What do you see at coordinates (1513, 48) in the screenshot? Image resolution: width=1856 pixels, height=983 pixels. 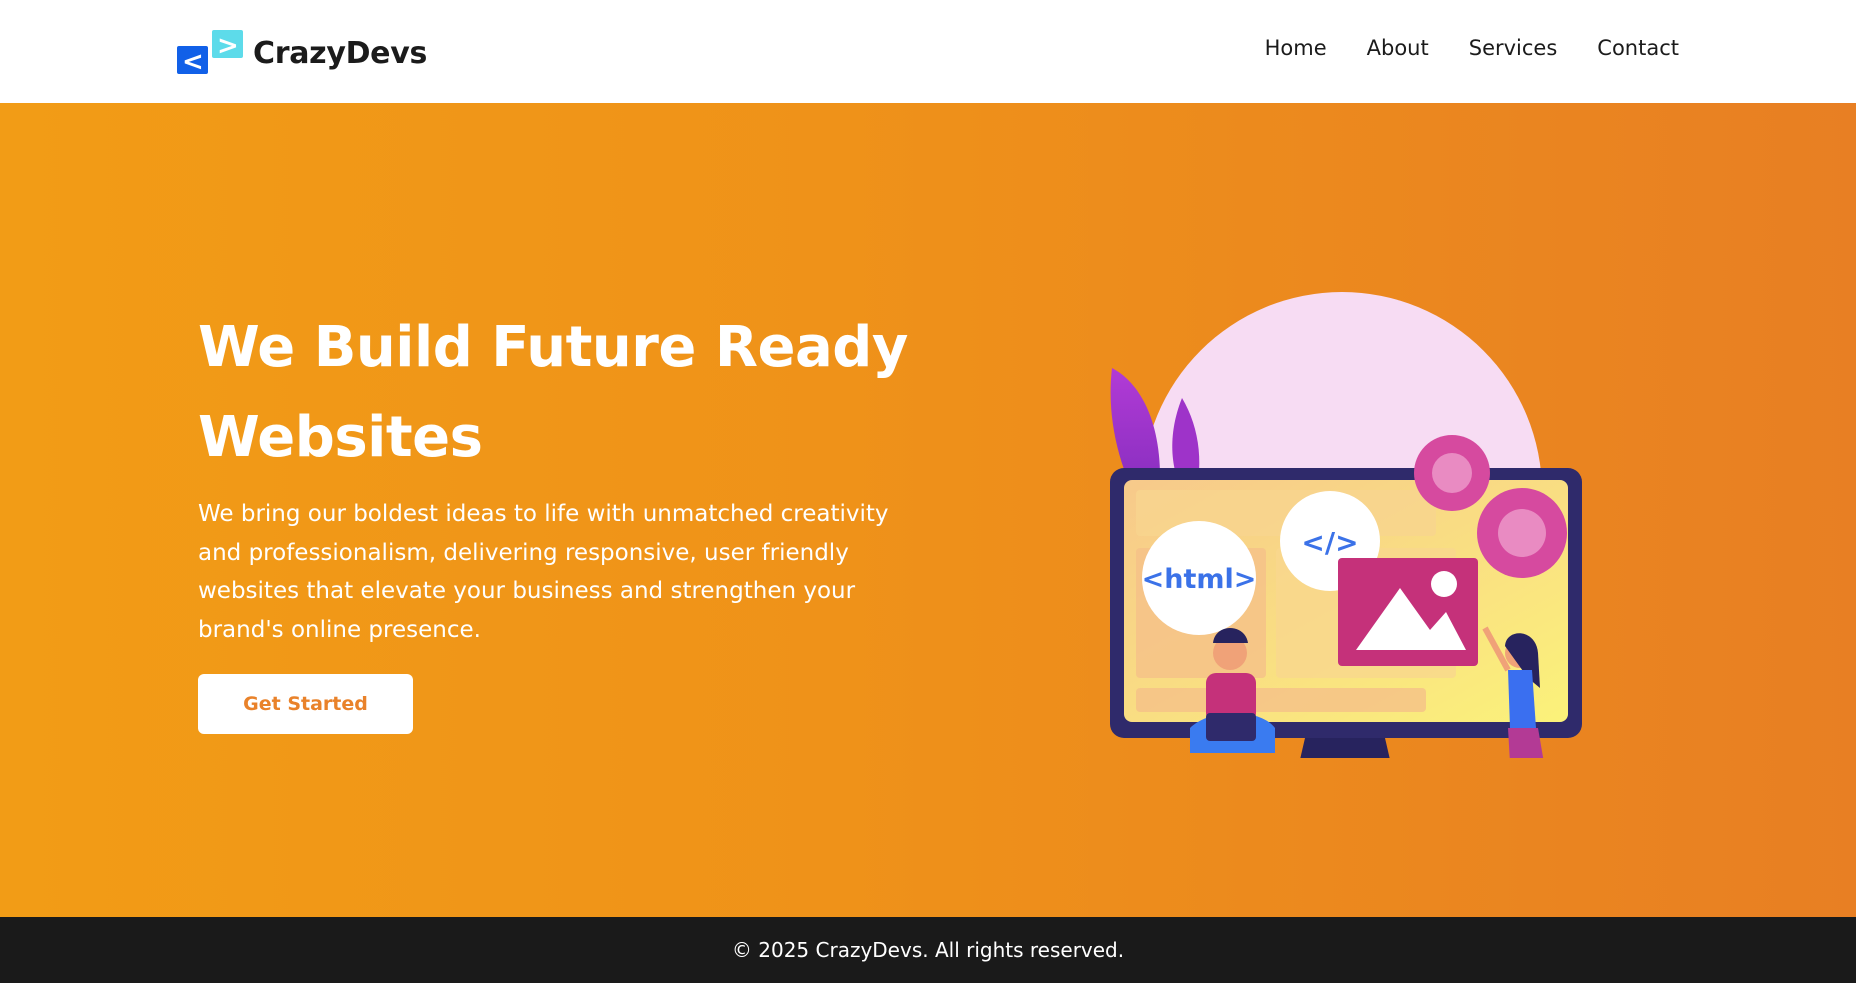 I see `nav-services: Services` at bounding box center [1513, 48].